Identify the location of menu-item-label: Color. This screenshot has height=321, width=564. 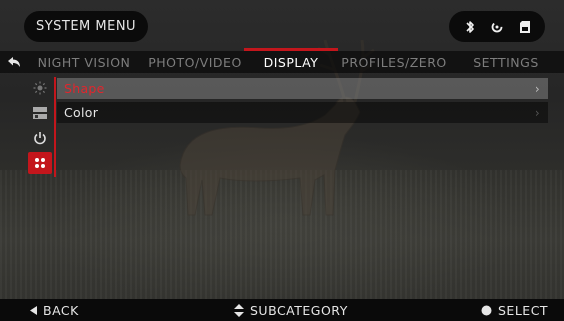
(81, 112).